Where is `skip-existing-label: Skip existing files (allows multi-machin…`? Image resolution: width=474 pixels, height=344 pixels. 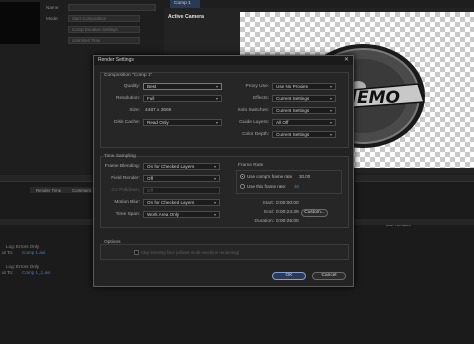 skip-existing-label: Skip existing files (allows multi-machin… is located at coordinates (190, 252).